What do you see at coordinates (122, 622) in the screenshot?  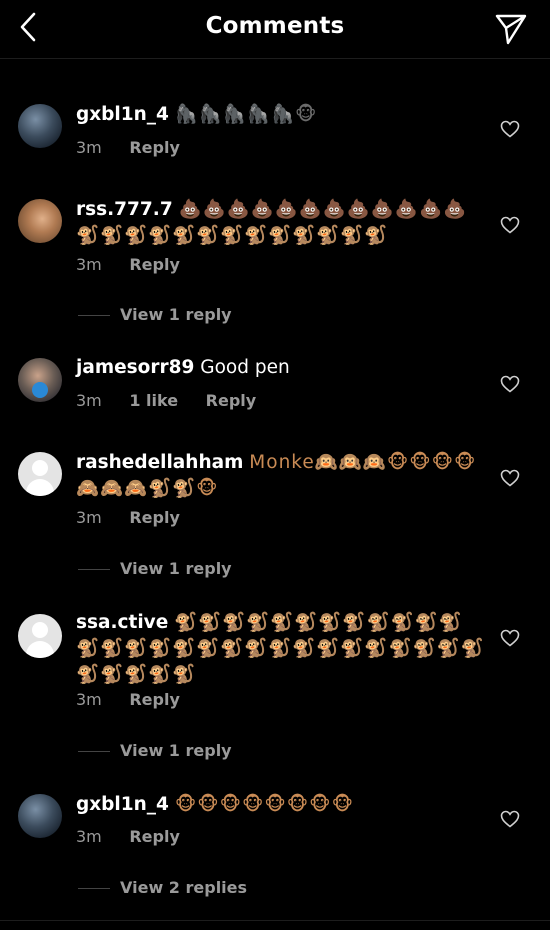 I see `comment-username: ssa.ctive` at bounding box center [122, 622].